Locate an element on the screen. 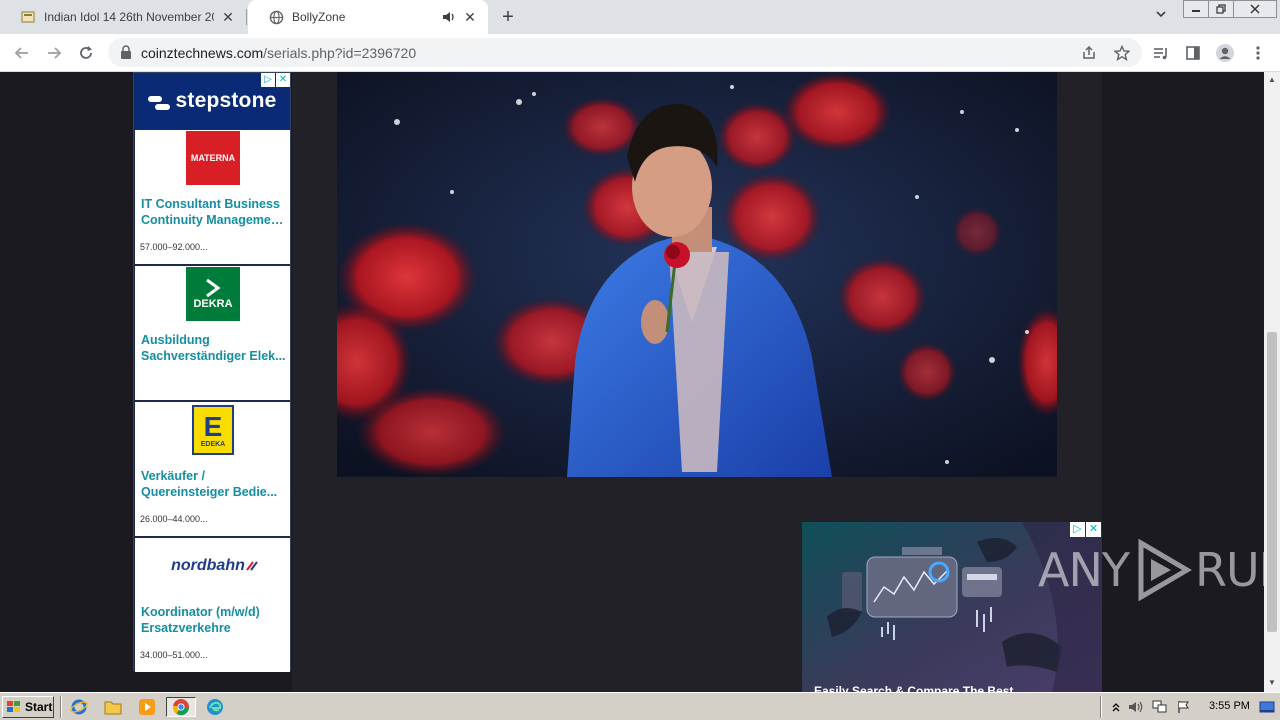  start-button: Start is located at coordinates (28, 707).